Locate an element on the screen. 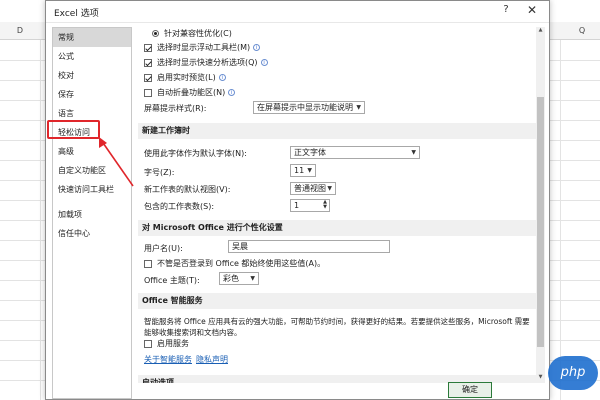  option-collapse-ribbon: 自动折叠功能区(N) i is located at coordinates (190, 92).